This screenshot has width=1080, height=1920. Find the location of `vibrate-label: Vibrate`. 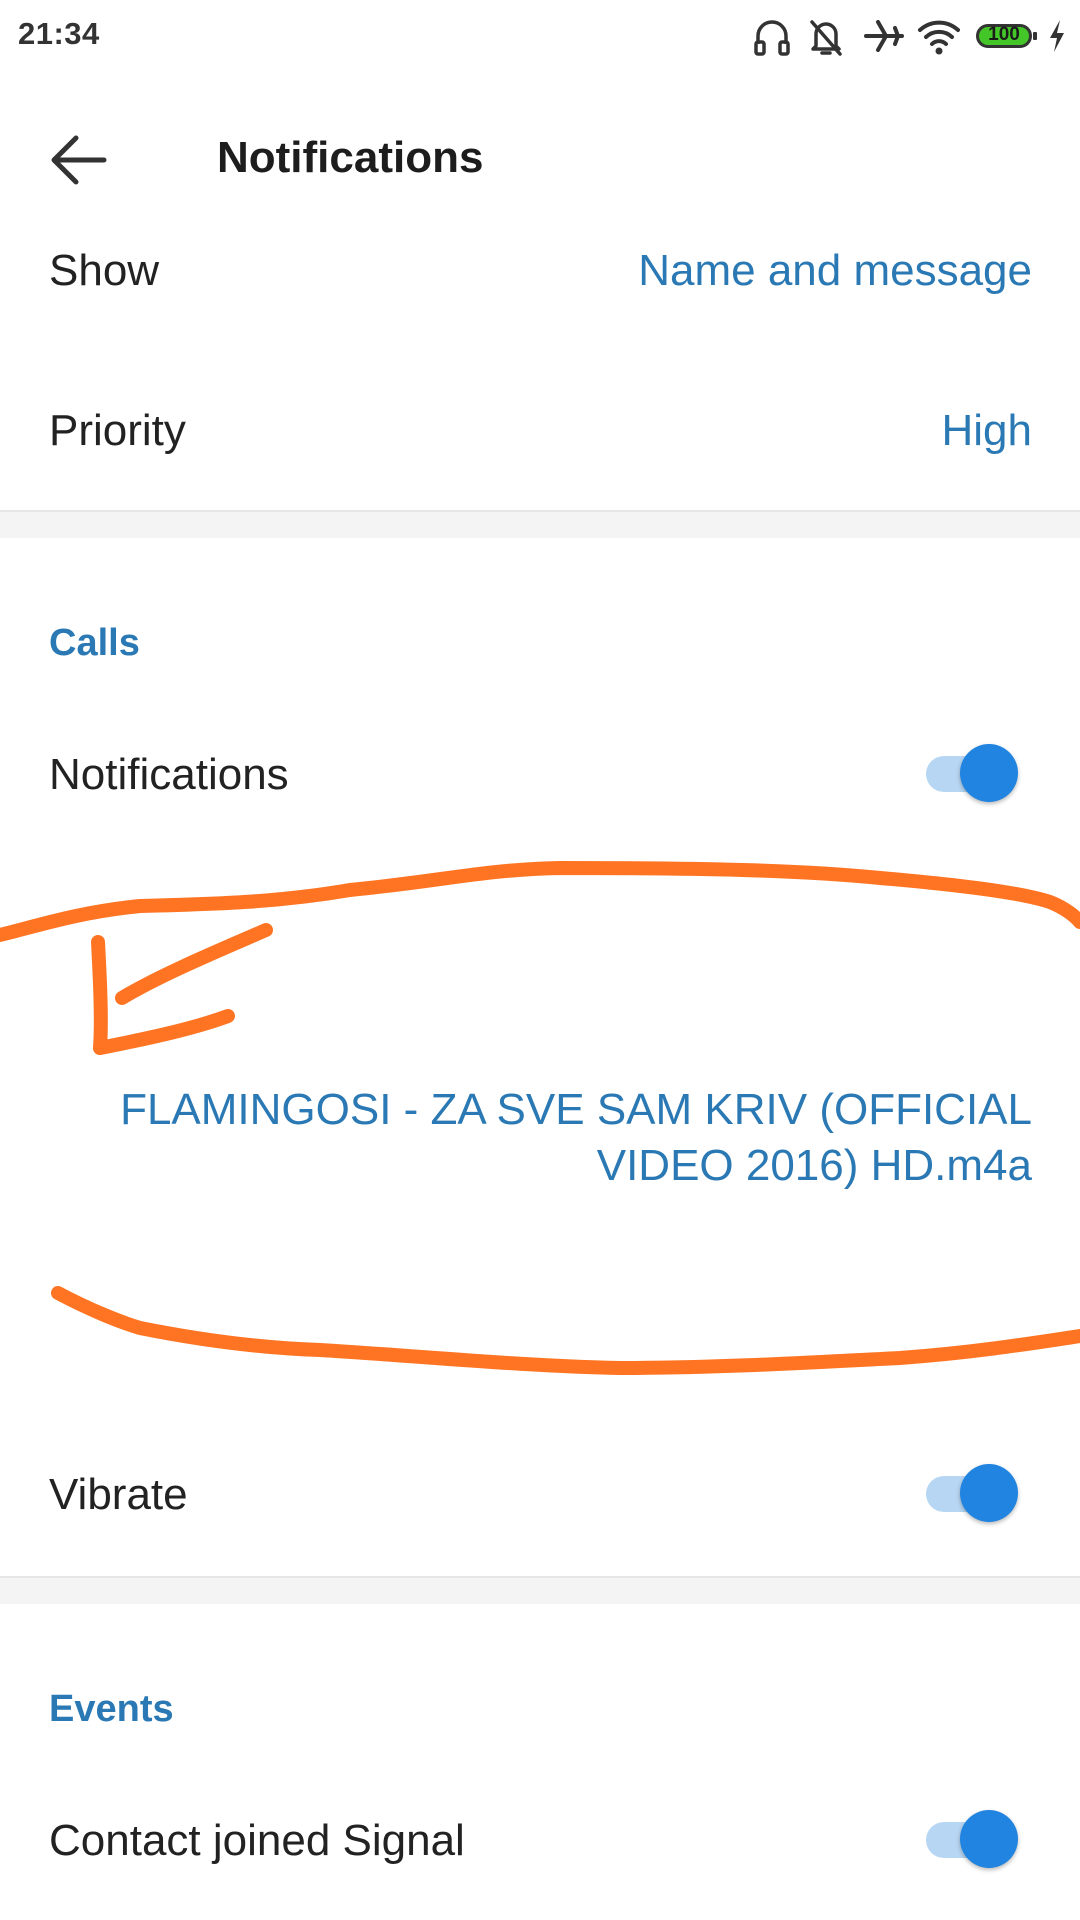

vibrate-label: Vibrate is located at coordinates (118, 1494).